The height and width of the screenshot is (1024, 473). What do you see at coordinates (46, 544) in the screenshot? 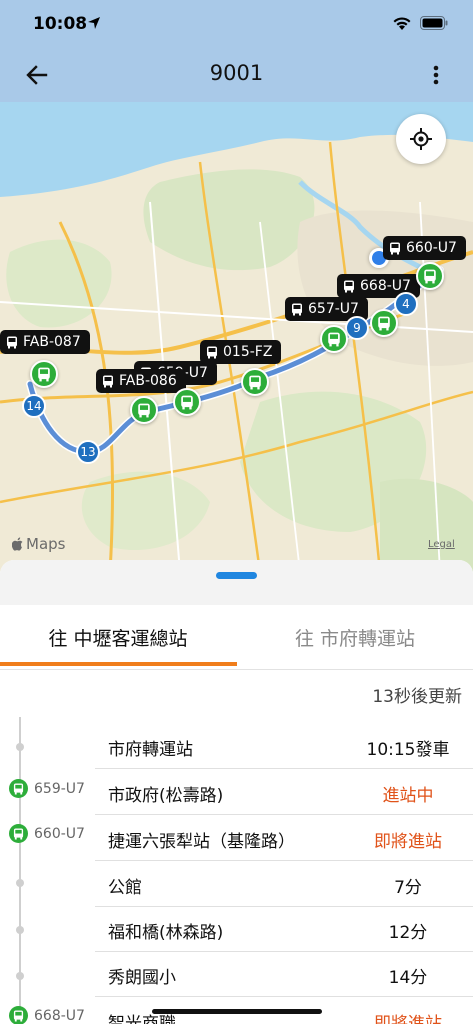
I see `maps-label: Maps` at bounding box center [46, 544].